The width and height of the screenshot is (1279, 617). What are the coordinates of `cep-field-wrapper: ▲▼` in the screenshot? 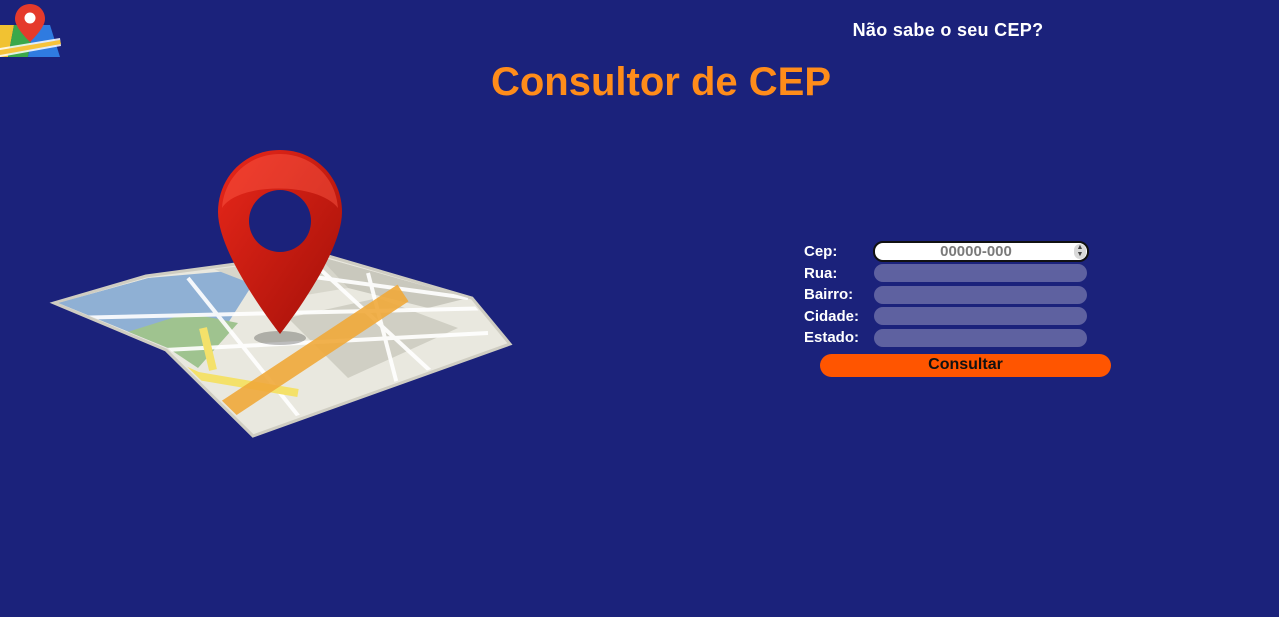 It's located at (981, 252).